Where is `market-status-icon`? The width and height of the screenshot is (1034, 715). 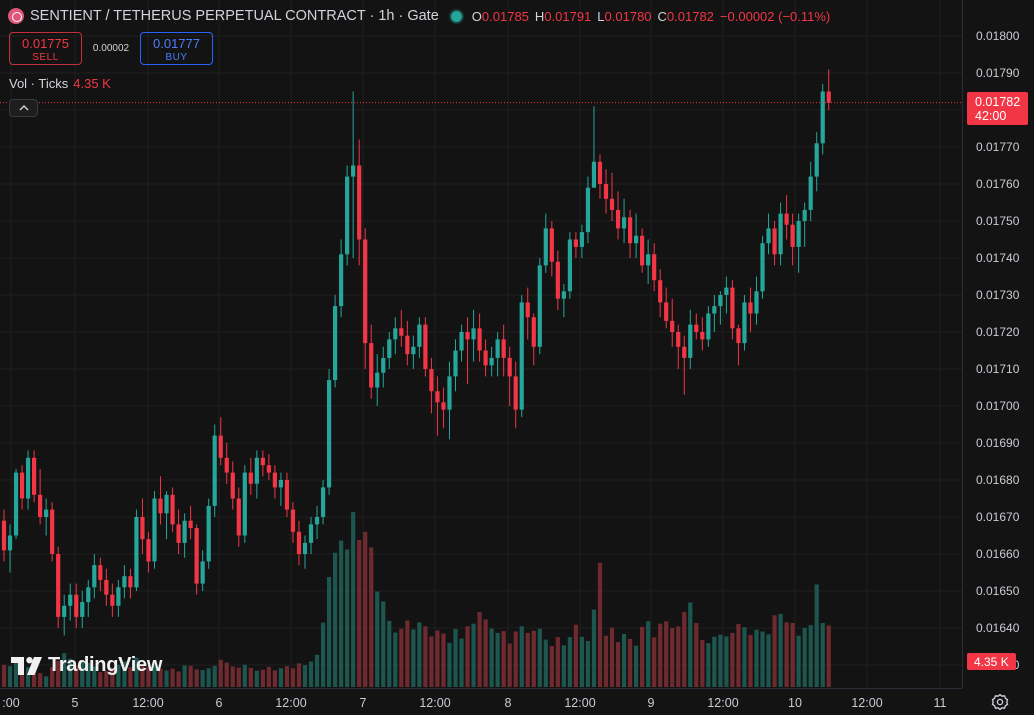 market-status-icon is located at coordinates (456, 16).